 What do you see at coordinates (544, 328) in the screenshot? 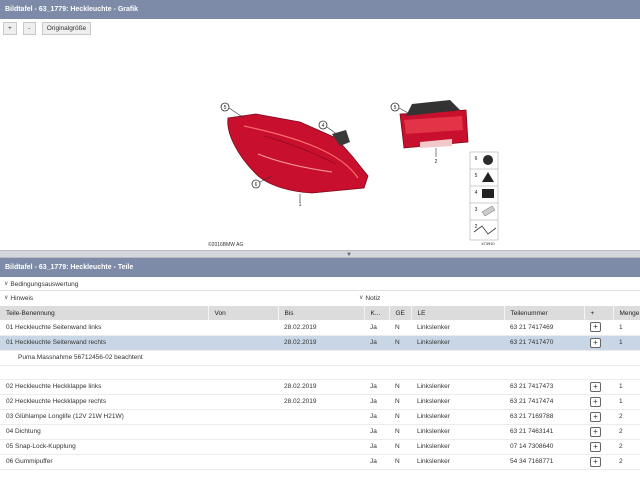
I see `part-number-cell: 63 21 7417469` at bounding box center [544, 328].